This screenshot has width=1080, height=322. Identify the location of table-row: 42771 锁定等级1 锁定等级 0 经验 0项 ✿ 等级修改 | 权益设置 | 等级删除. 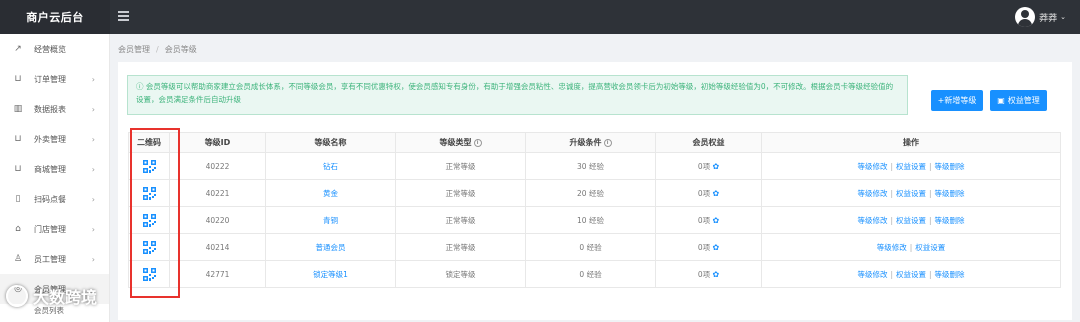
(594, 274).